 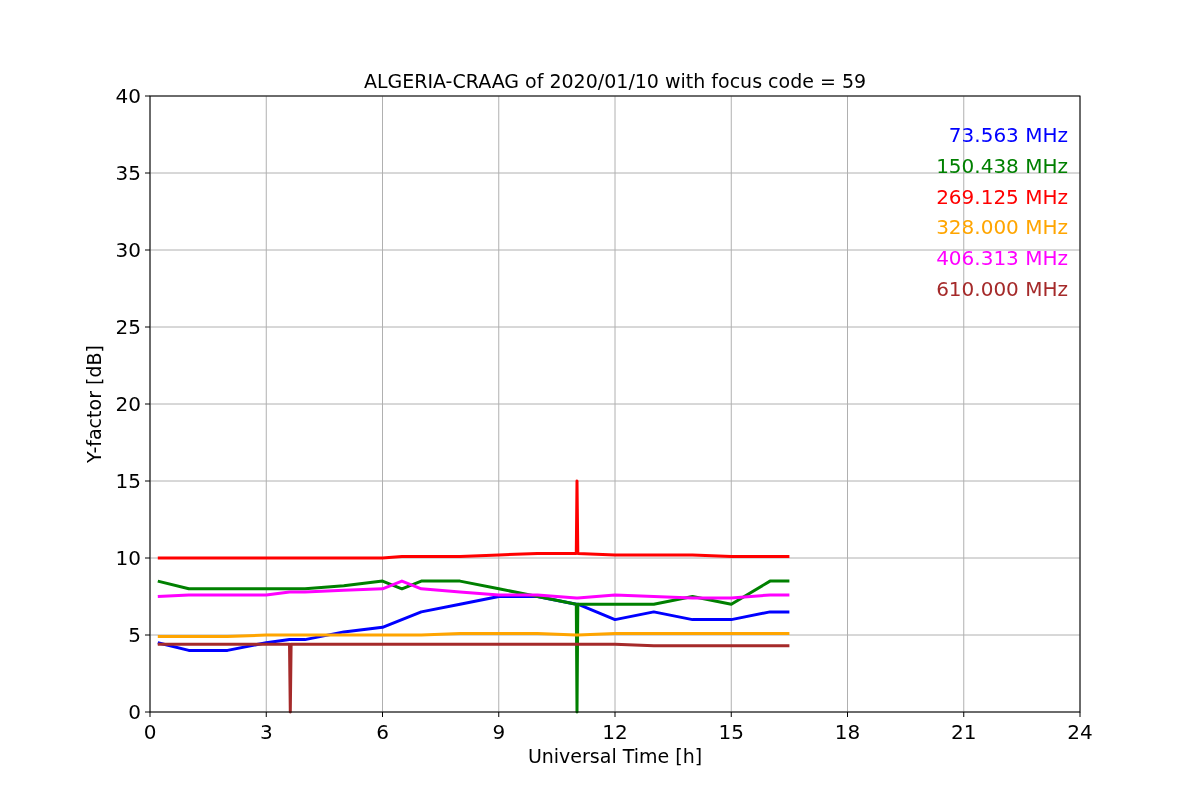 What do you see at coordinates (1002, 258) in the screenshot?
I see `legend-label: 406.313 MHz` at bounding box center [1002, 258].